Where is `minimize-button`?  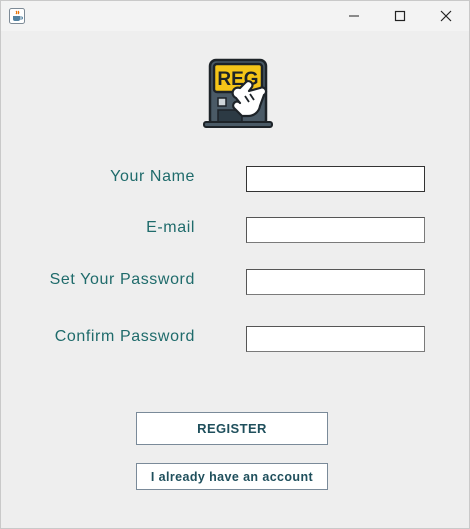
minimize-button is located at coordinates (354, 16).